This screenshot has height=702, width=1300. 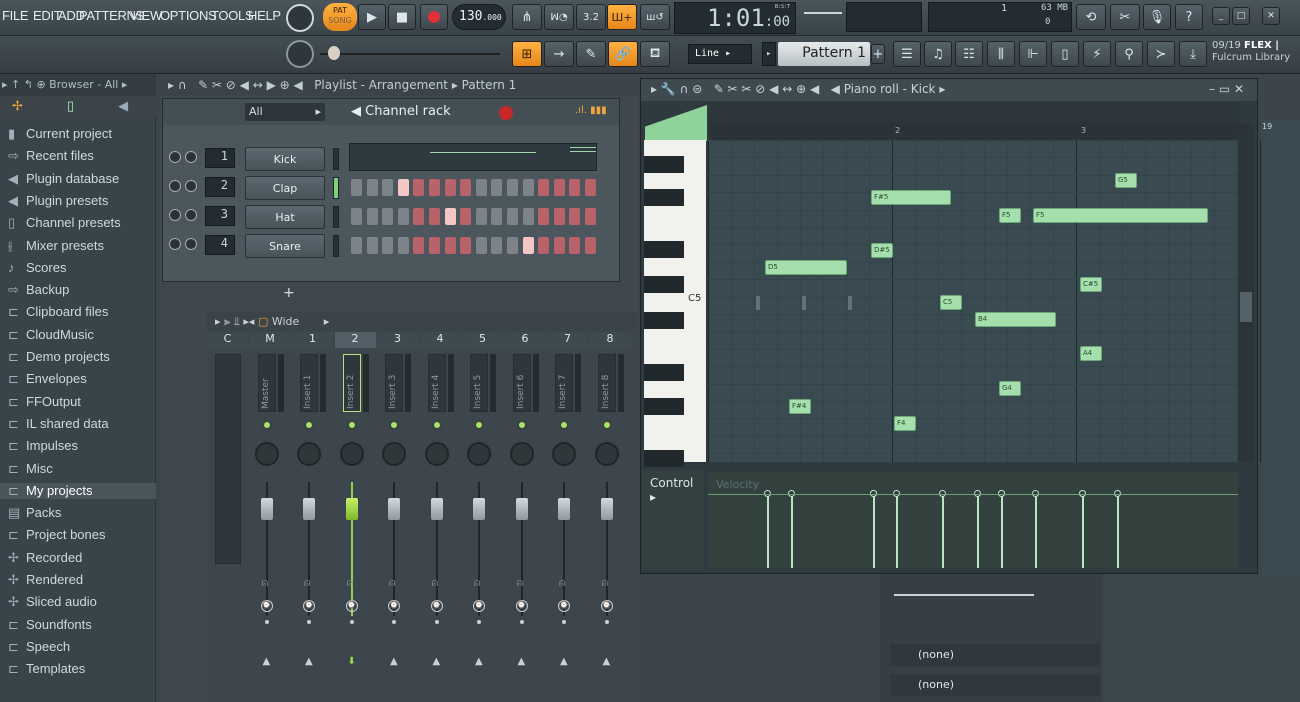 I want to click on browser-item: ◀ Plugin database, so click(x=63, y=179).